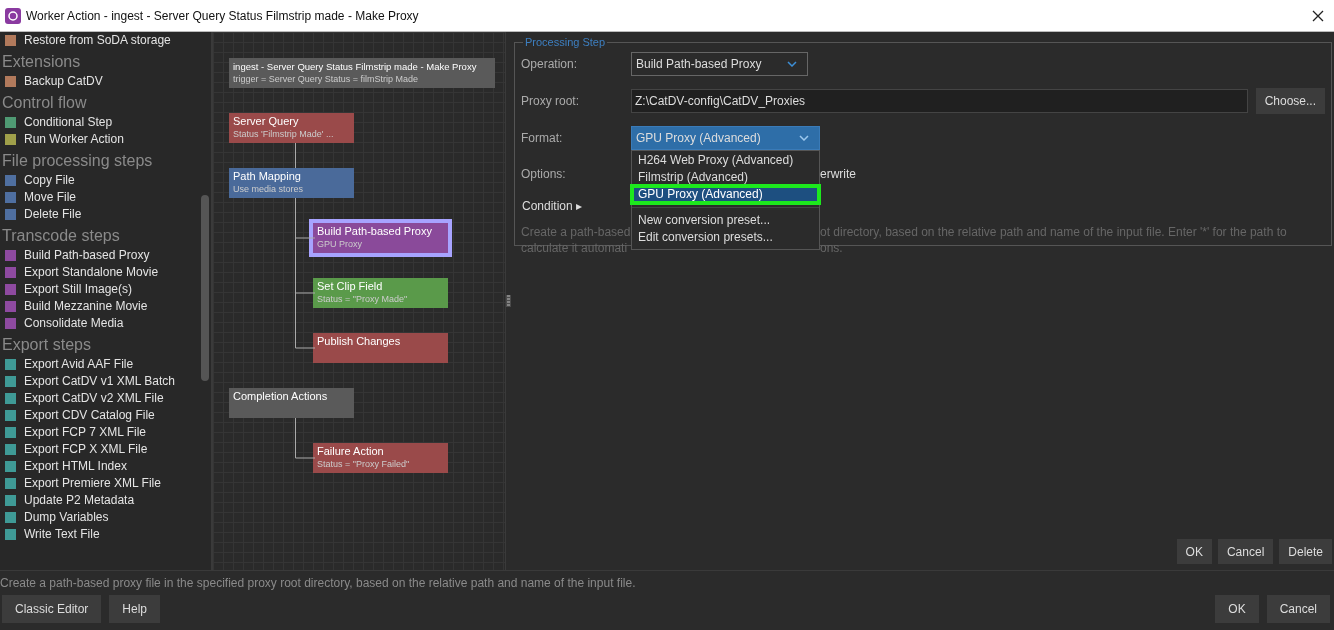  What do you see at coordinates (296, 155) in the screenshot?
I see `connector-line` at bounding box center [296, 155].